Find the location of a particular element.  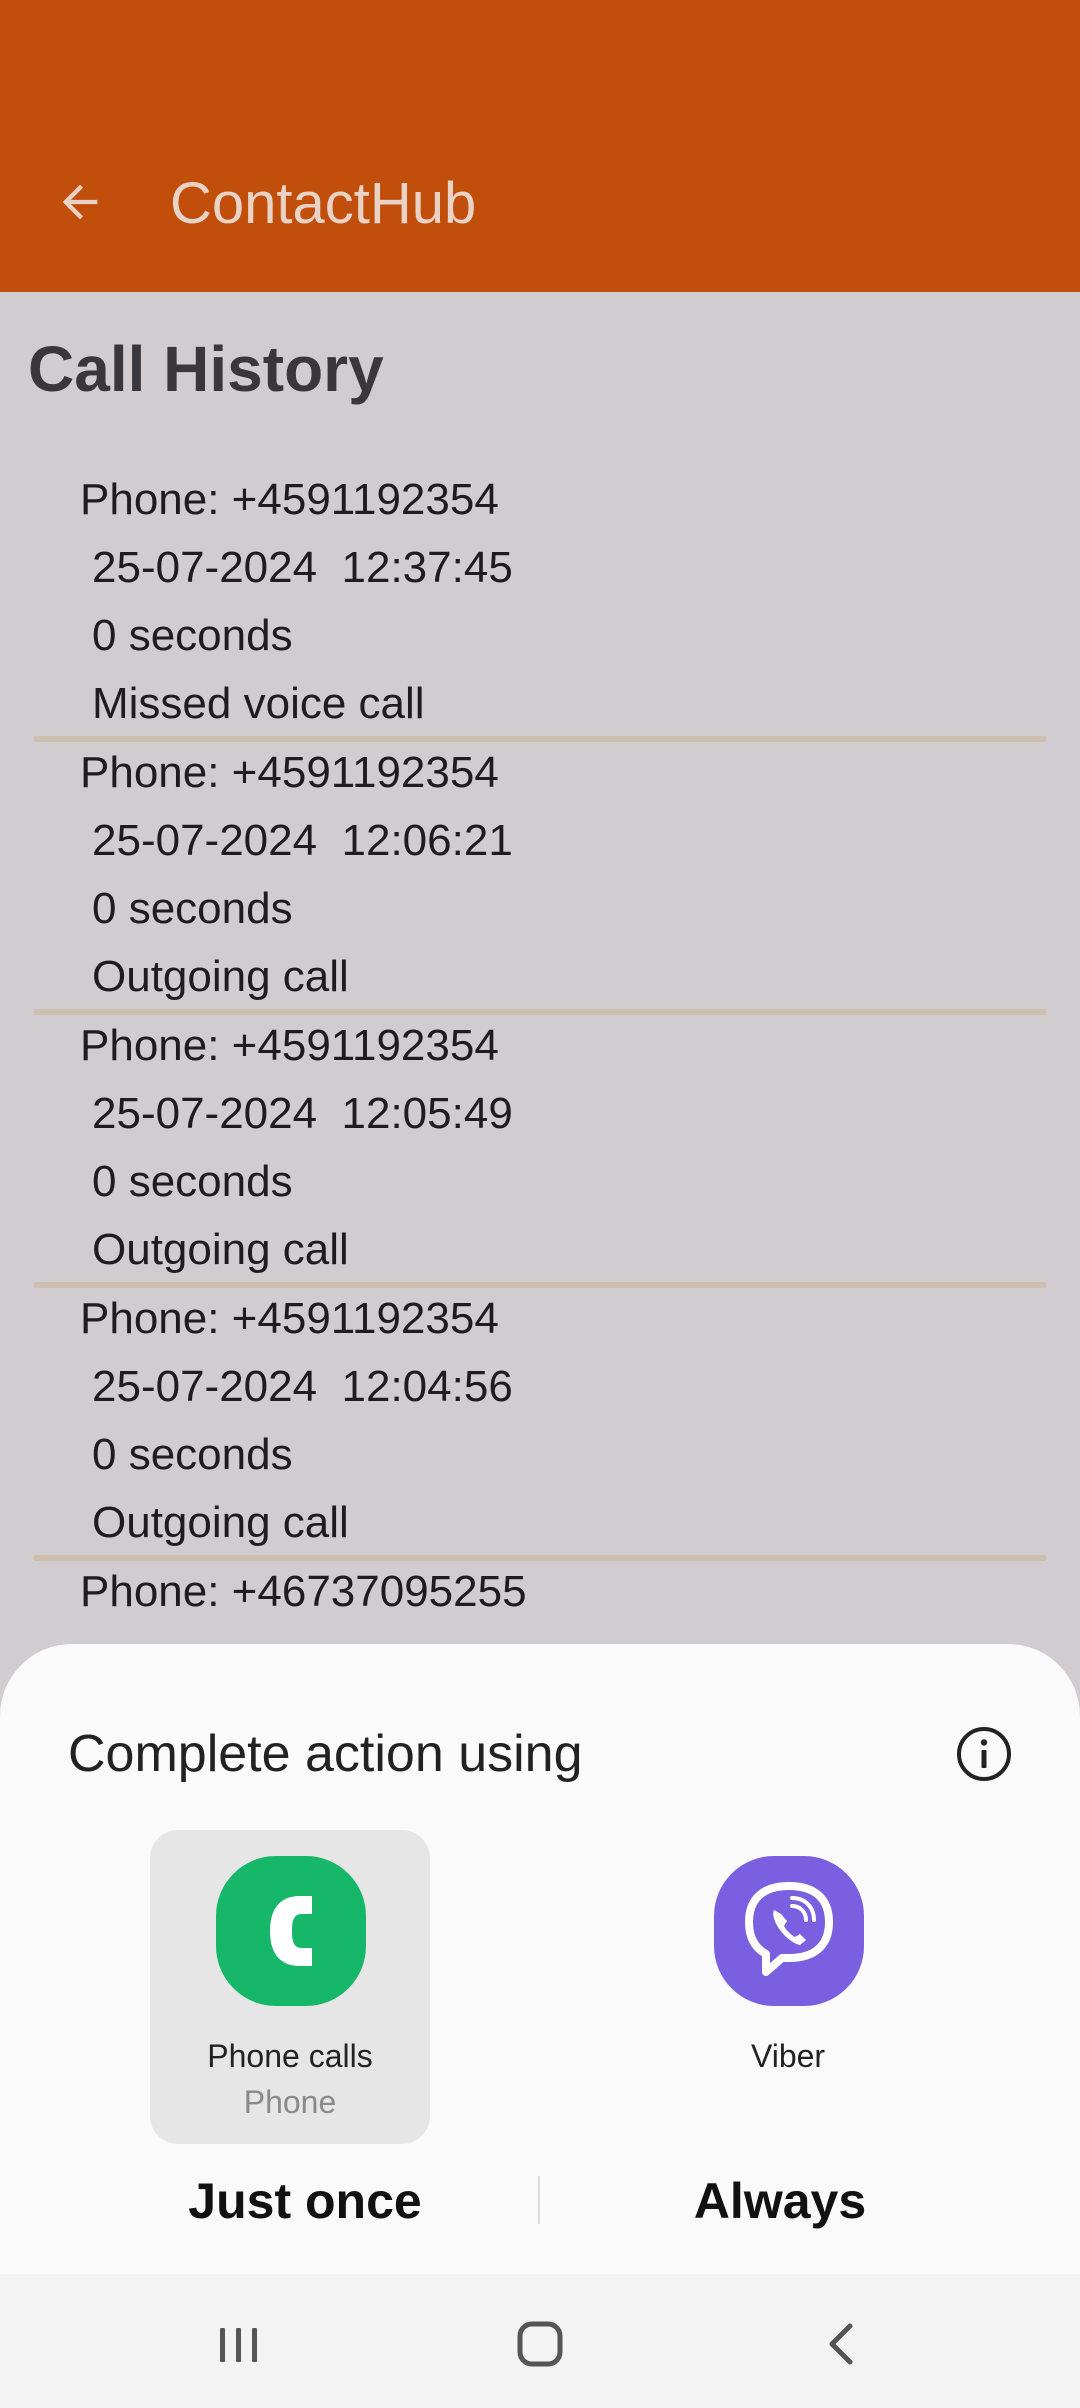

arrow-left-icon is located at coordinates (80, 202).